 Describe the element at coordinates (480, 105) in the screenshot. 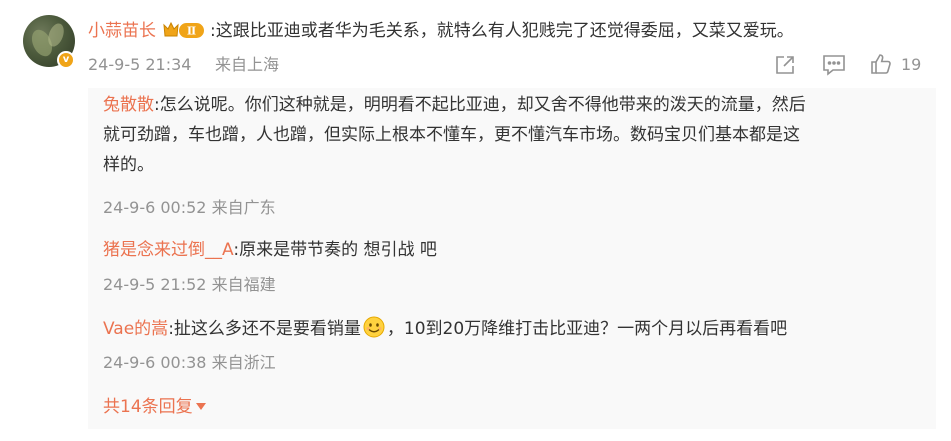

I see `reply-text: :怎么说呢。你们这种就是，明明看不起比亚迪，却又舍不得他带来的泼天的流量，然后` at that location.